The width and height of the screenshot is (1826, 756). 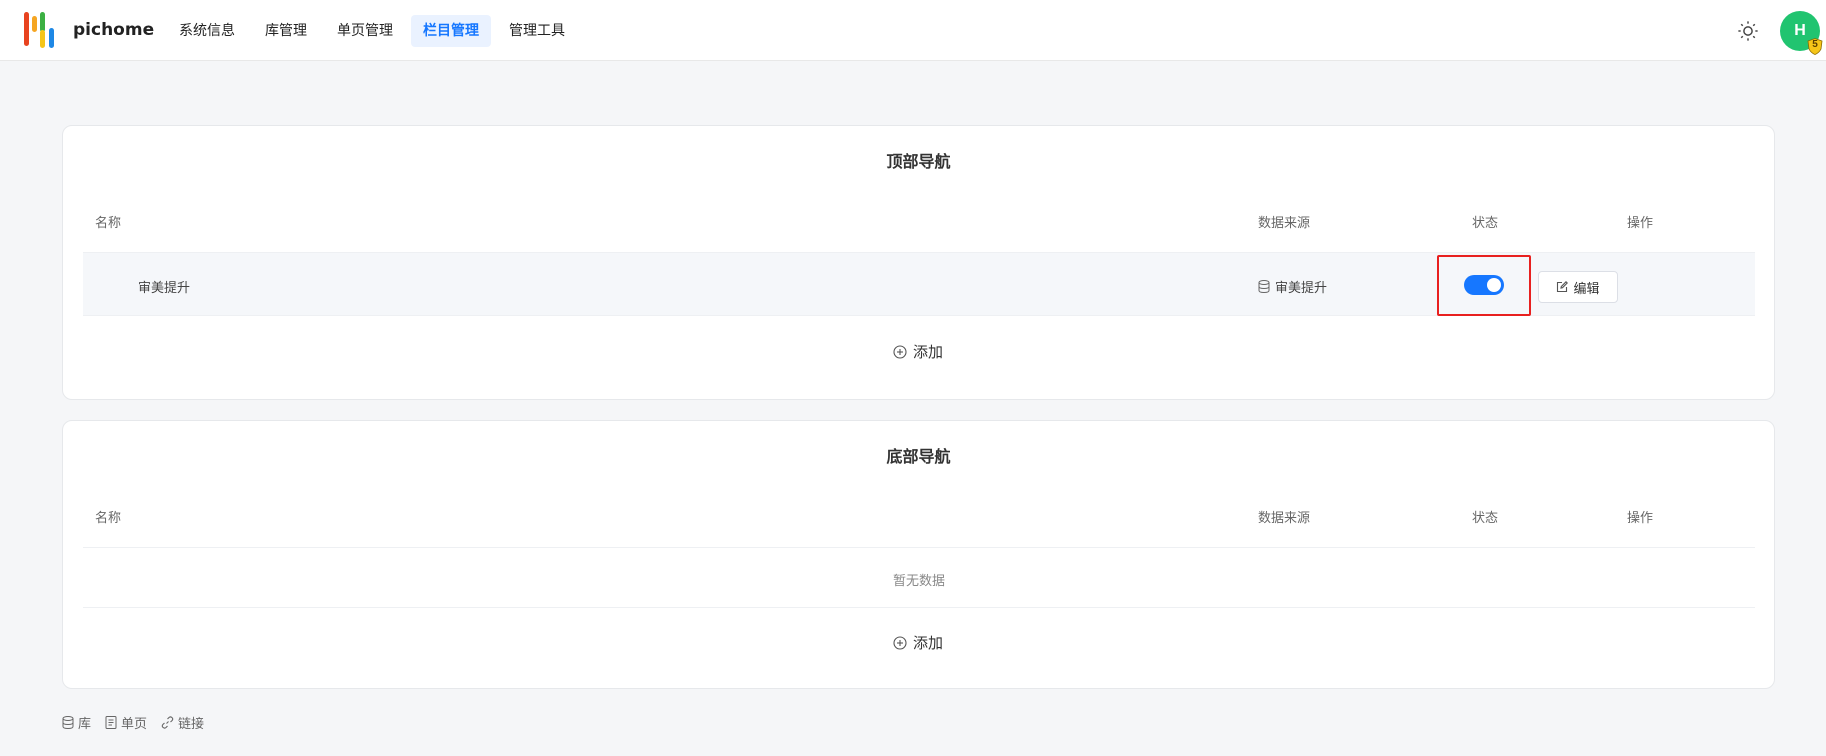 What do you see at coordinates (85, 724) in the screenshot?
I see `footer-link-label: 库` at bounding box center [85, 724].